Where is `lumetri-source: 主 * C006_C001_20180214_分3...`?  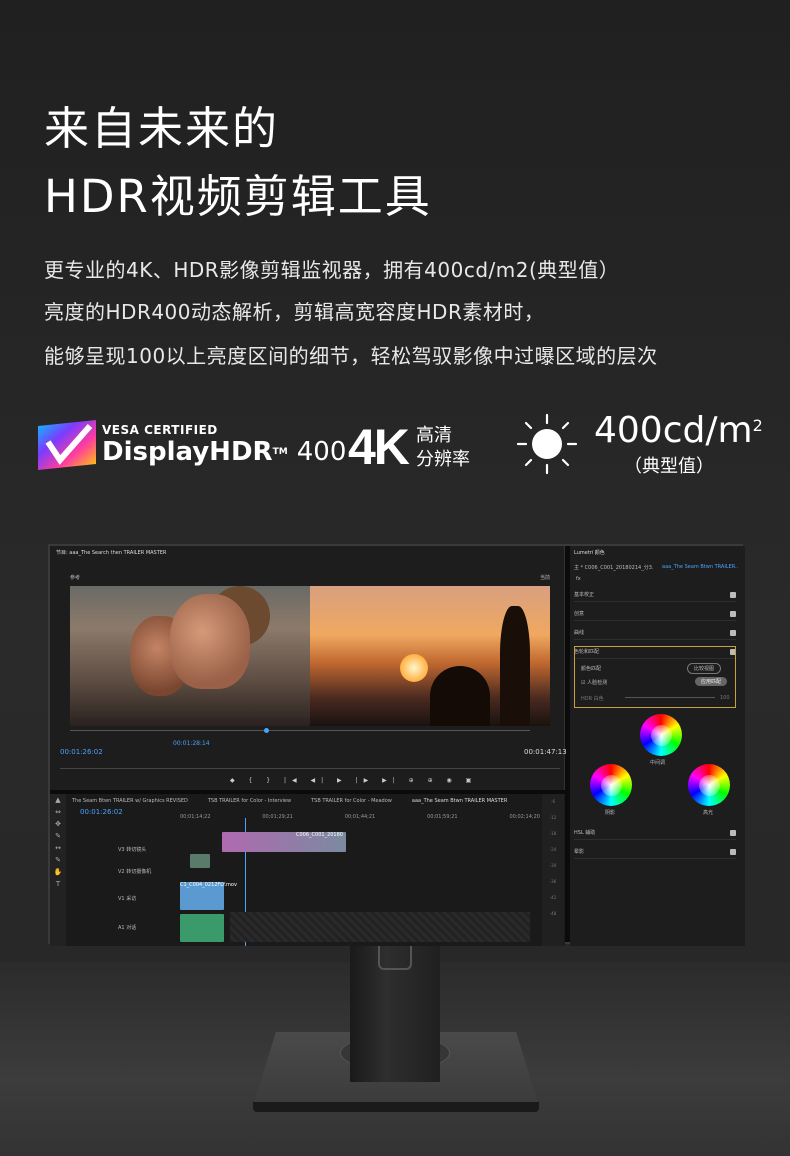
lumetri-source: 主 * C006_C001_20180214_分3... is located at coordinates (614, 567).